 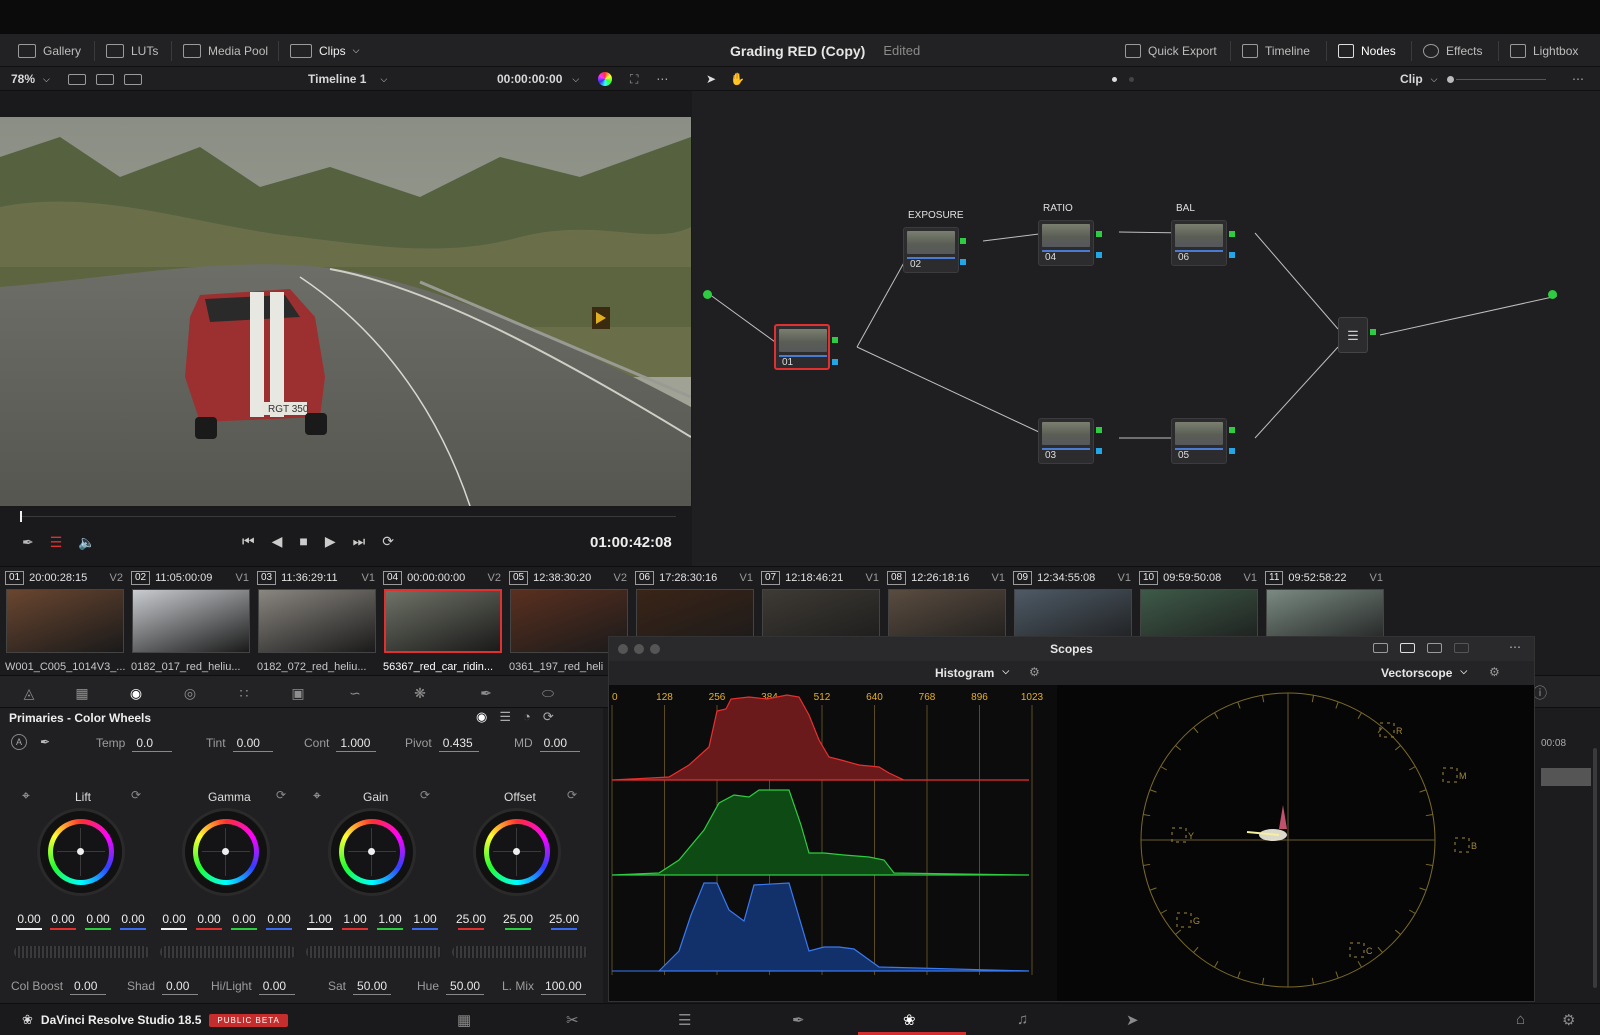 What do you see at coordinates (359, 541) in the screenshot?
I see `go-to-end-icon: ⏭` at bounding box center [359, 541].